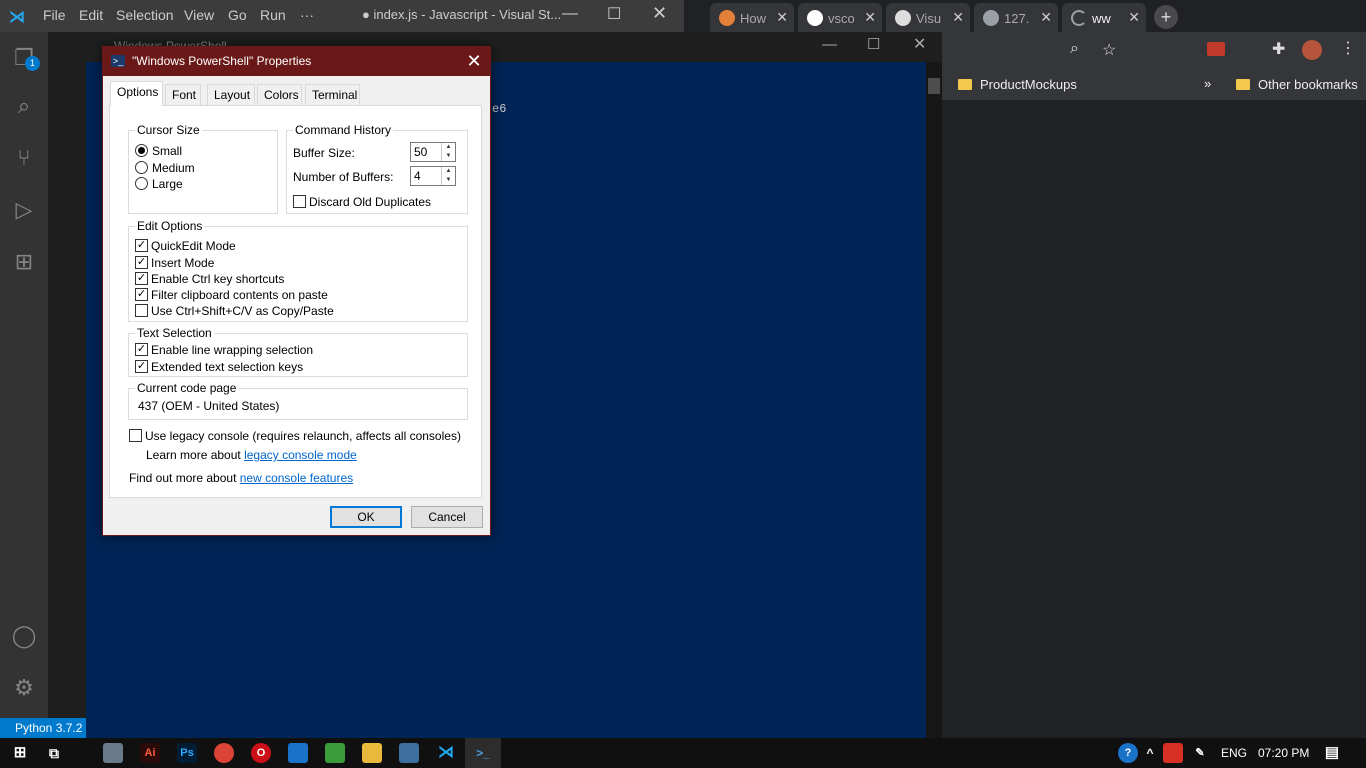 The width and height of the screenshot is (1366, 768). What do you see at coordinates (296, 478) in the screenshot?
I see `new-features-link: new console features` at bounding box center [296, 478].